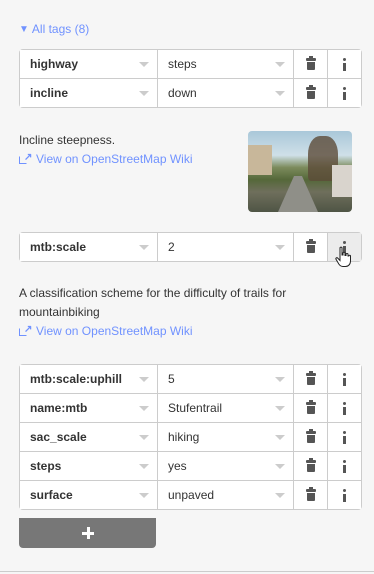 This screenshot has height=574, width=374. I want to click on plus-icon, so click(87, 533).